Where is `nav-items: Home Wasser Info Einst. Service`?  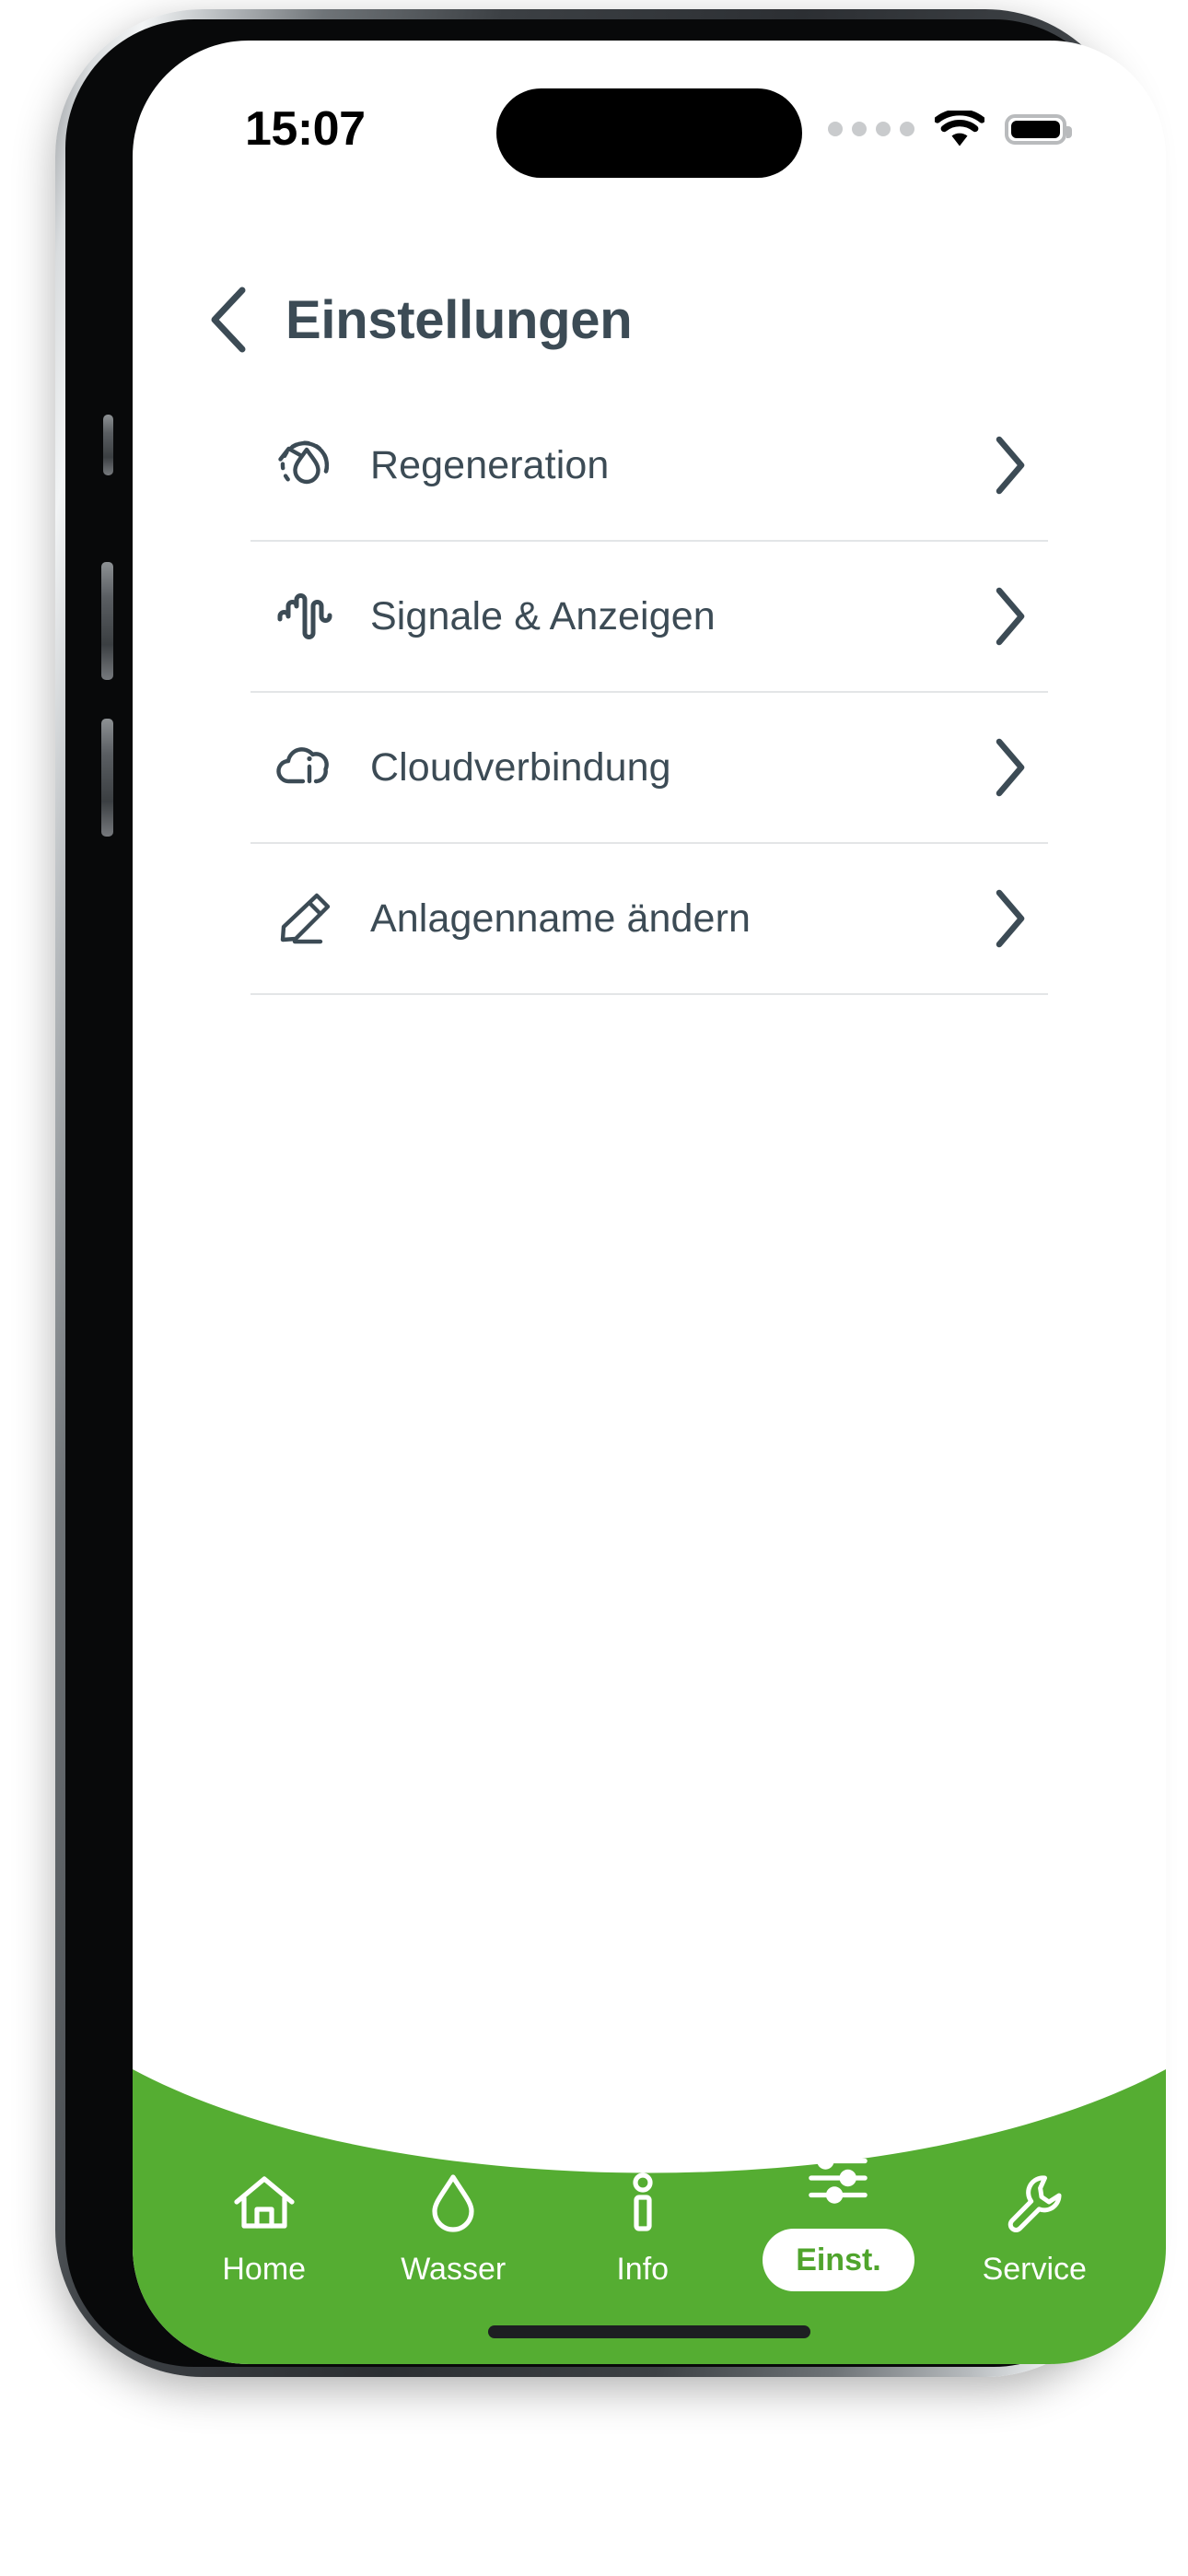 nav-items: Home Wasser Info Einst. Service is located at coordinates (649, 2218).